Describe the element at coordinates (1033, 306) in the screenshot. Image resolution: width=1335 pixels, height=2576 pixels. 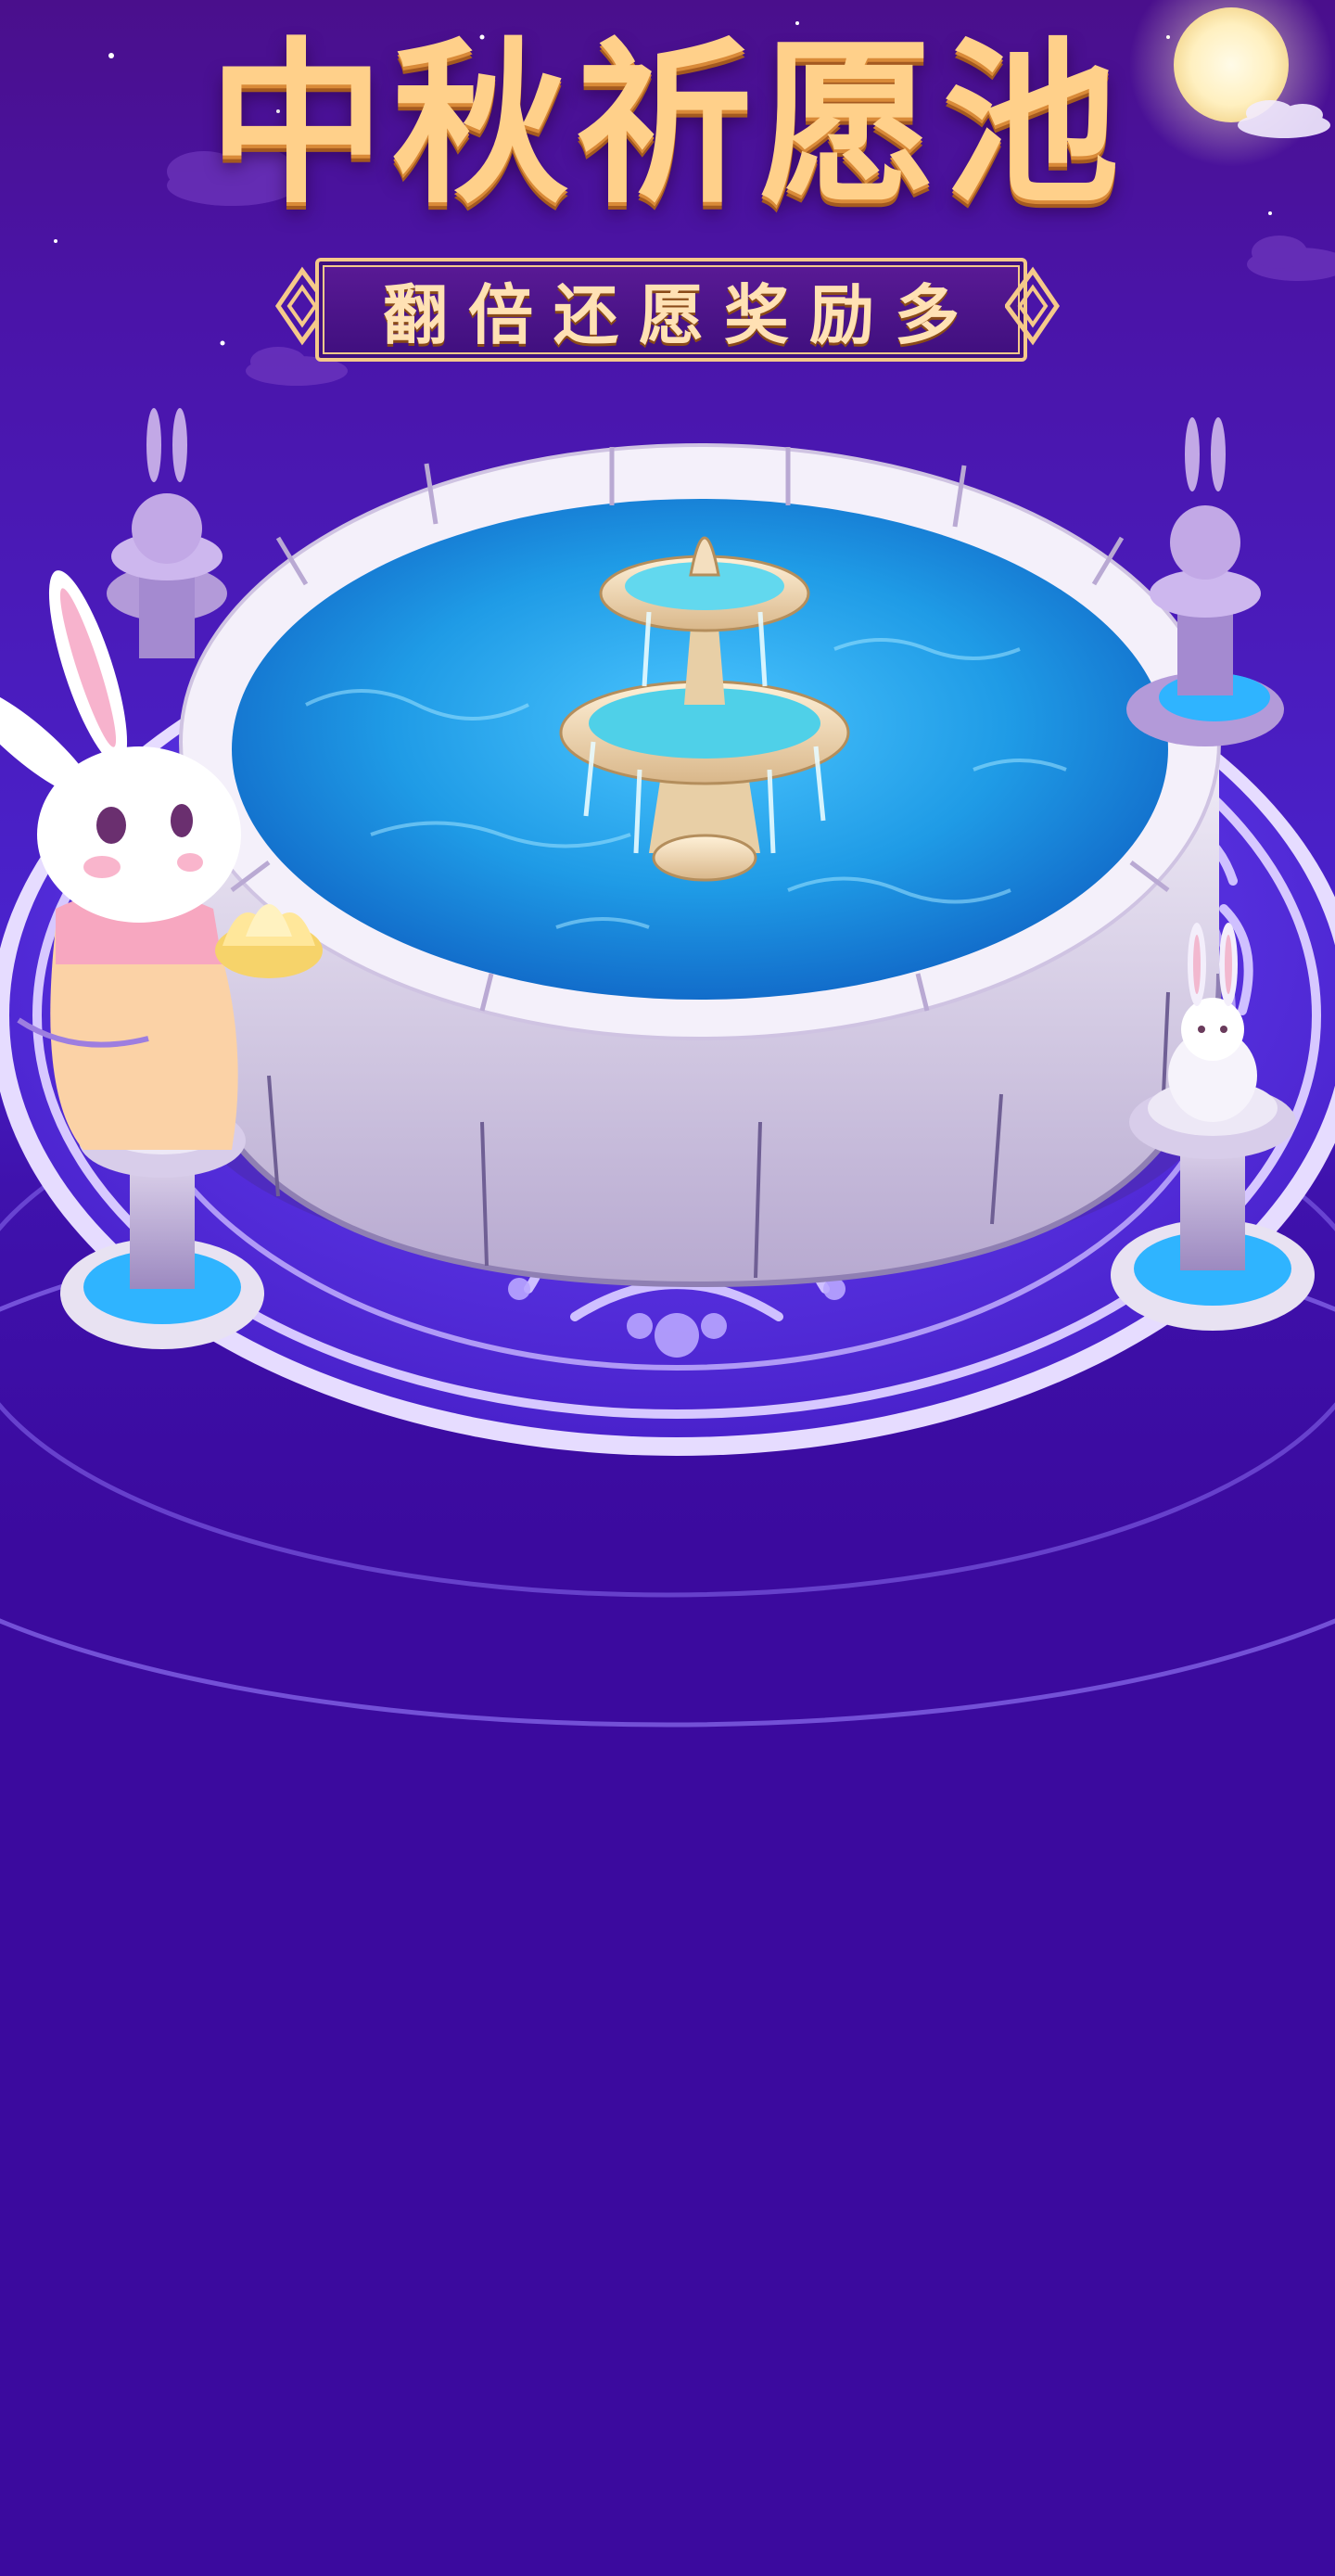
I see `ornament-right-icon` at that location.